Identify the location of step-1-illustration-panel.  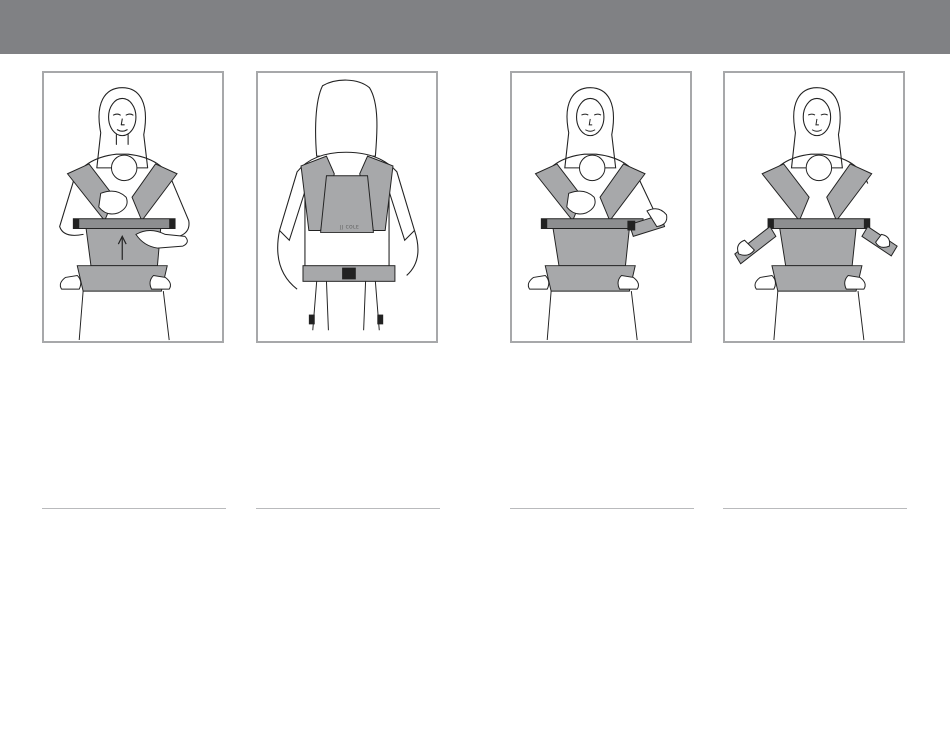
(133, 207).